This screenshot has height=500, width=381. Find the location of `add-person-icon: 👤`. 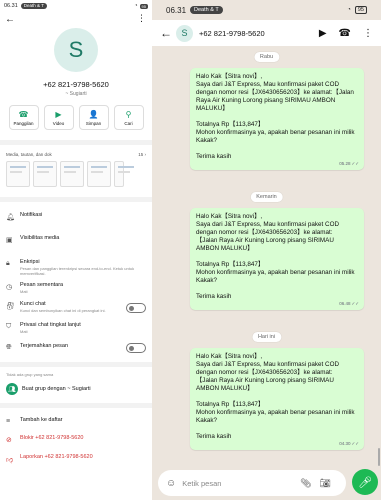

add-person-icon: 👤 is located at coordinates (93, 114).